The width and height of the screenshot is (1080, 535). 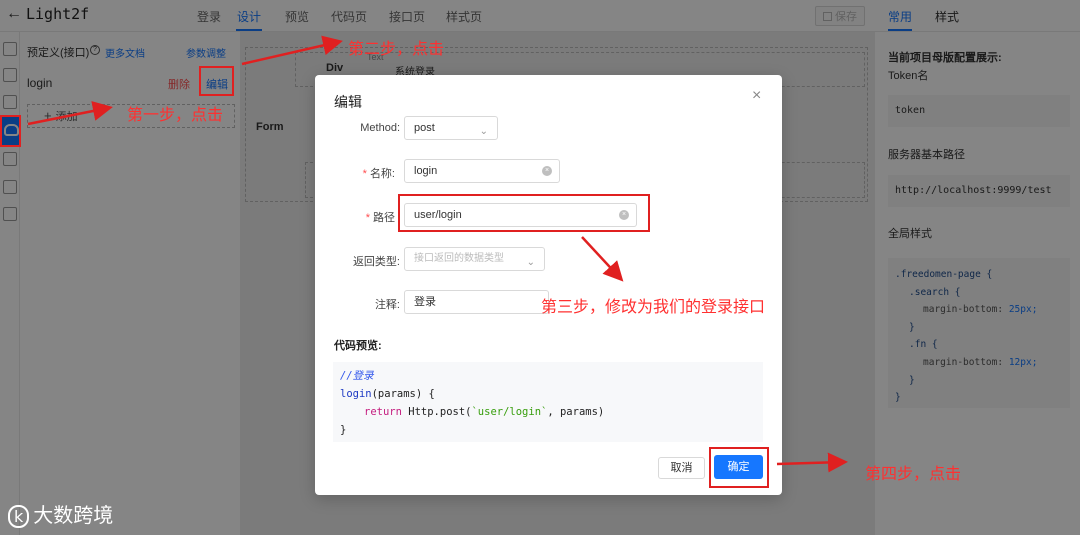 What do you see at coordinates (70, 113) in the screenshot?
I see `arrow-step1` at bounding box center [70, 113].